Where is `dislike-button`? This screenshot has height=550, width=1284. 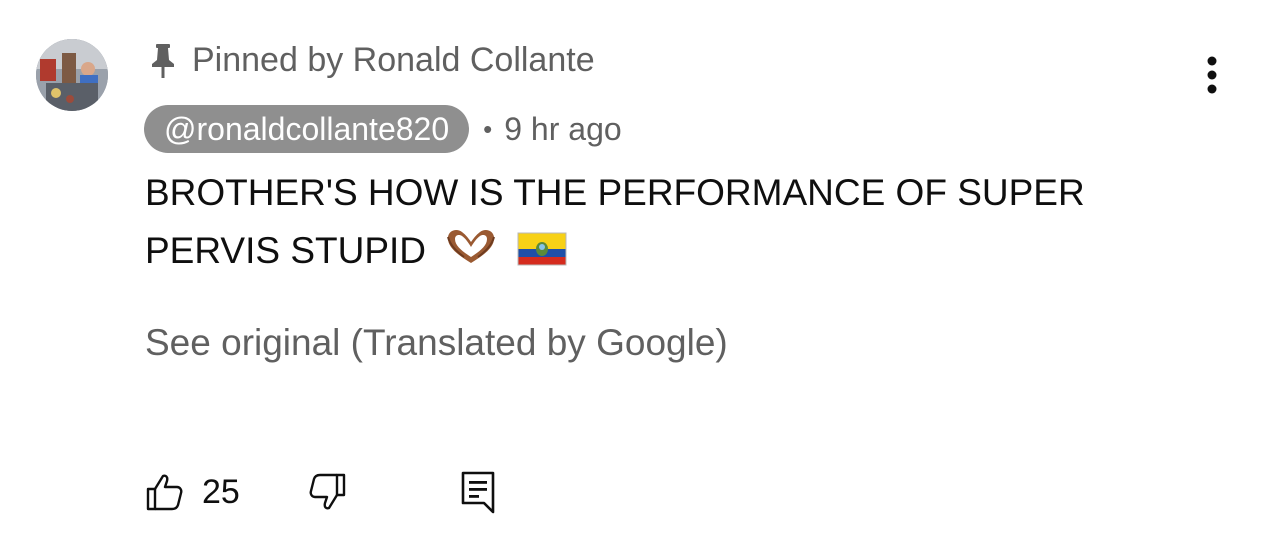
dislike-button is located at coordinates (328, 492).